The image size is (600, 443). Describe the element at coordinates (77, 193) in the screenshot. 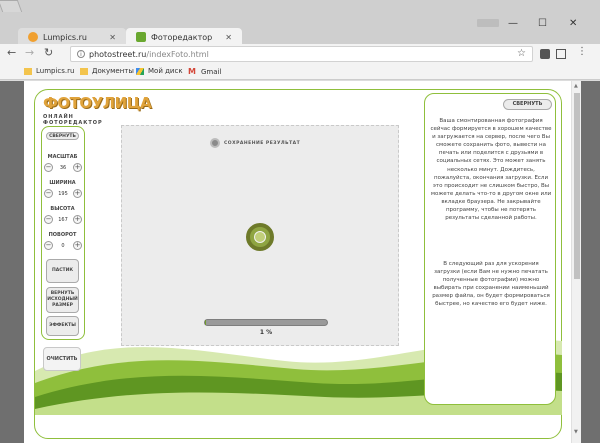

I see `width-plus-button: +` at that location.